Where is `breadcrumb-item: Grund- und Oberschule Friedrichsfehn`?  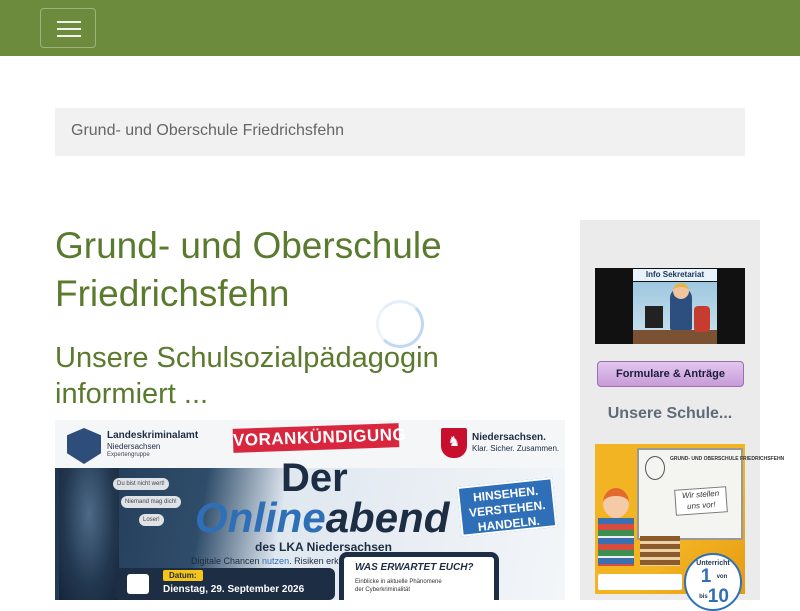
breadcrumb-item: Grund- und Oberschule Friedrichsfehn is located at coordinates (207, 130).